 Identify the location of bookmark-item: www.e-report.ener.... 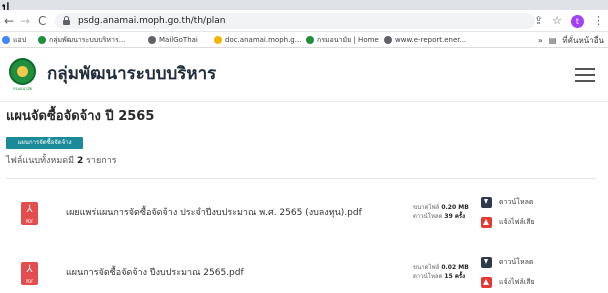
(425, 40).